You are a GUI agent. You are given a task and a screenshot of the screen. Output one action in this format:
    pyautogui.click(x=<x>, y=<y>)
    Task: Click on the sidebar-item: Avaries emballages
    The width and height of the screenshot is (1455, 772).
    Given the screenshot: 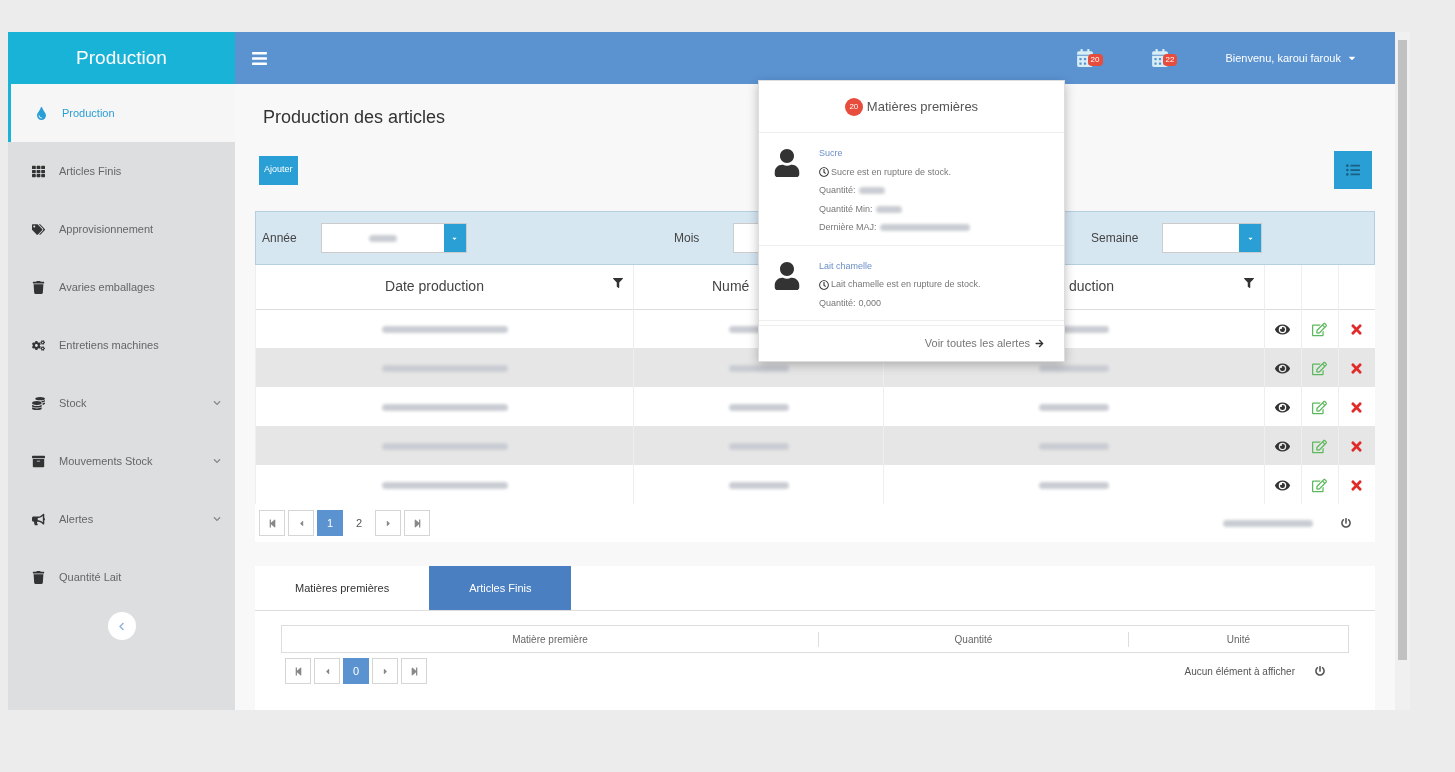 What is the action you would take?
    pyautogui.click(x=121, y=287)
    